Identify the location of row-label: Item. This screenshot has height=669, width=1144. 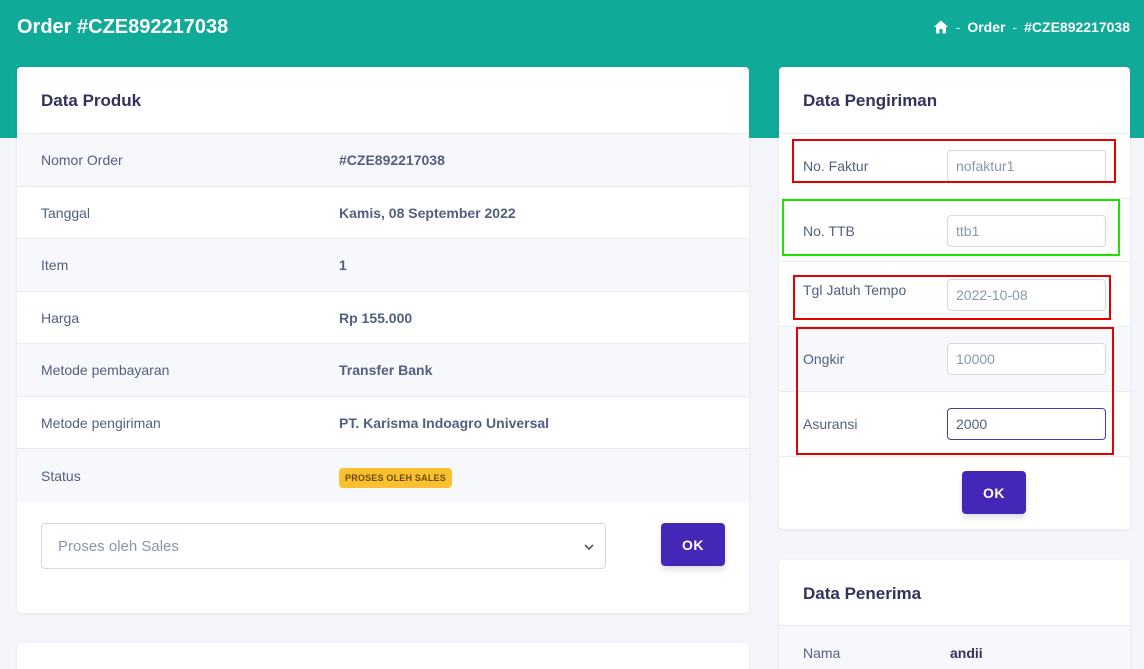
(55, 265).